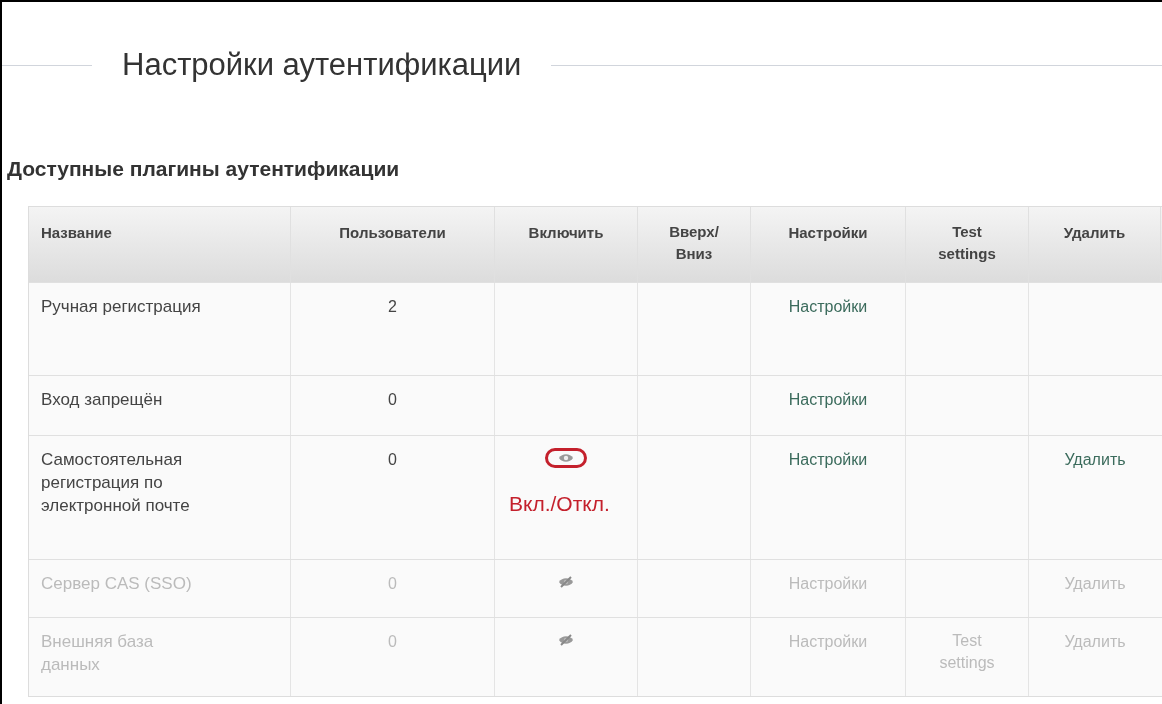  I want to click on column-header: Вверх/ Вниз, so click(694, 243).